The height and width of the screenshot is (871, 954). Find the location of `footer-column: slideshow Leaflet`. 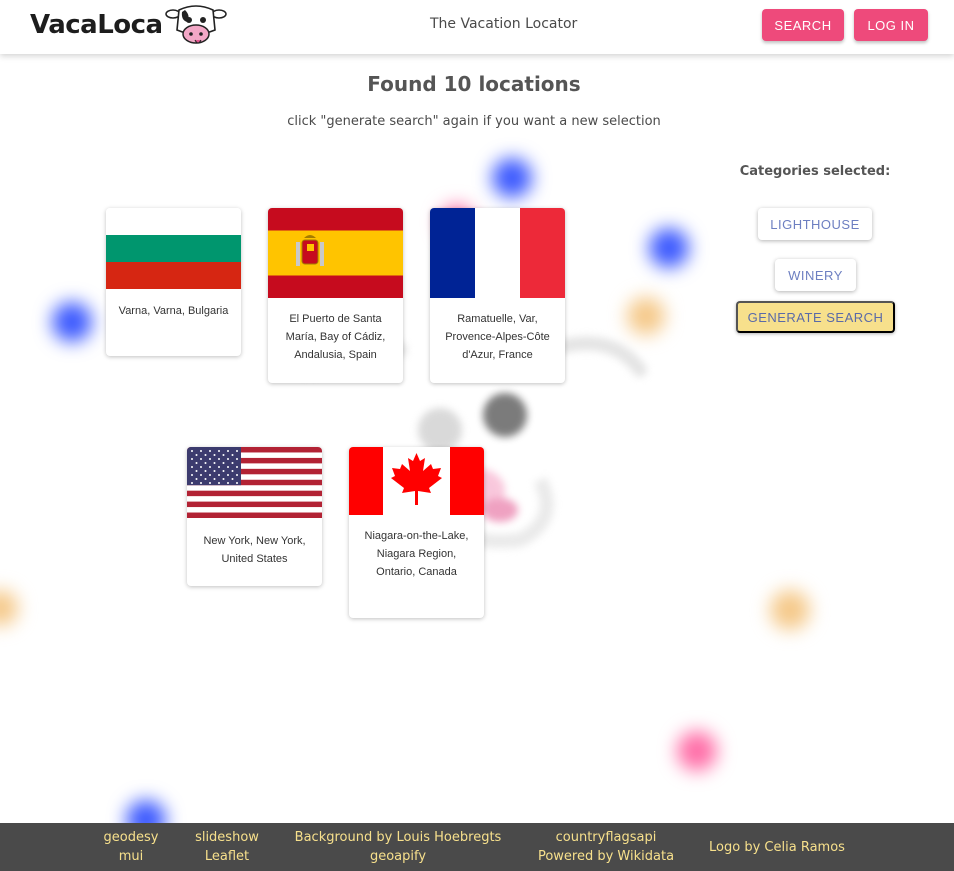

footer-column: slideshow Leaflet is located at coordinates (227, 847).